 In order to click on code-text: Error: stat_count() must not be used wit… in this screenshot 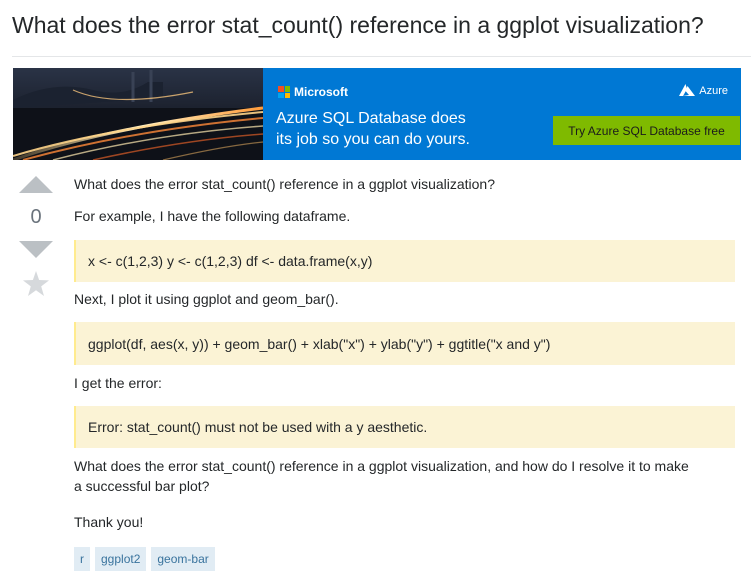, I will do `click(258, 427)`.